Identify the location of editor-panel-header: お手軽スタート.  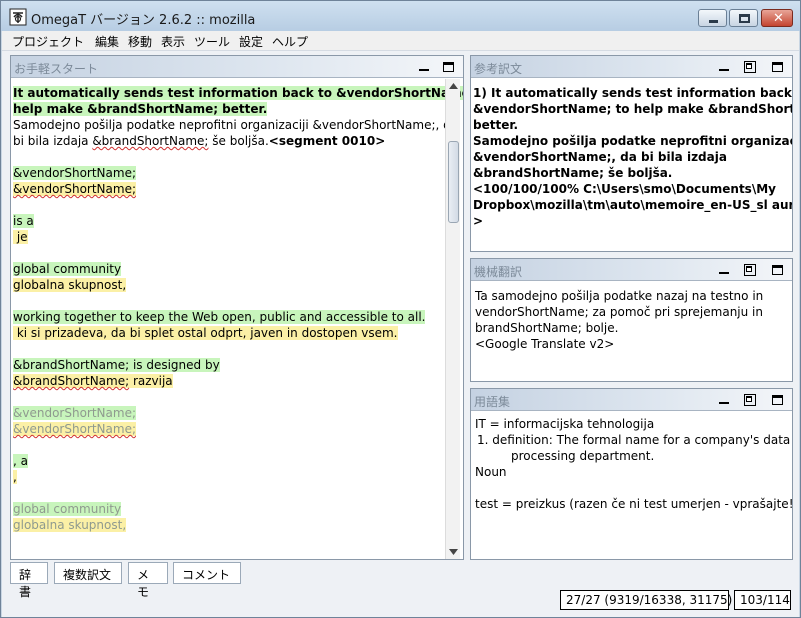
(237, 67).